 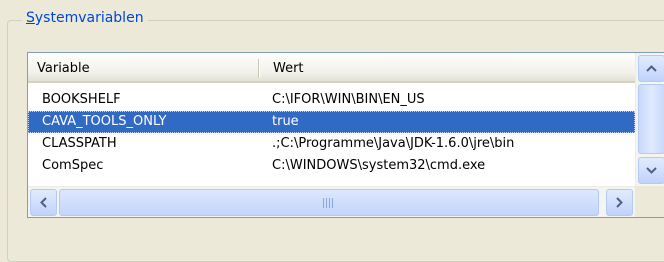 I want to click on scroll-up-button, so click(x=651, y=68).